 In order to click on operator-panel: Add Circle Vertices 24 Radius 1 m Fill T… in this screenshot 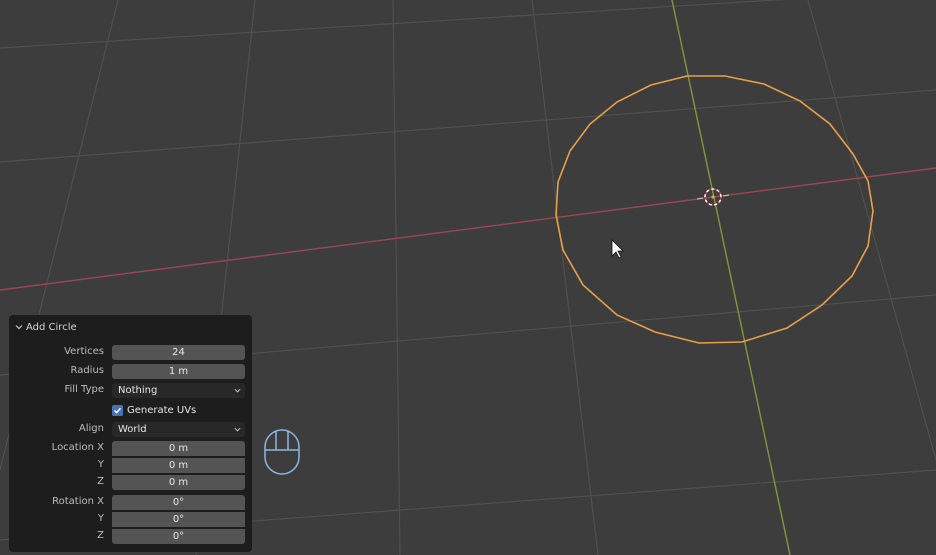, I will do `click(130, 433)`.